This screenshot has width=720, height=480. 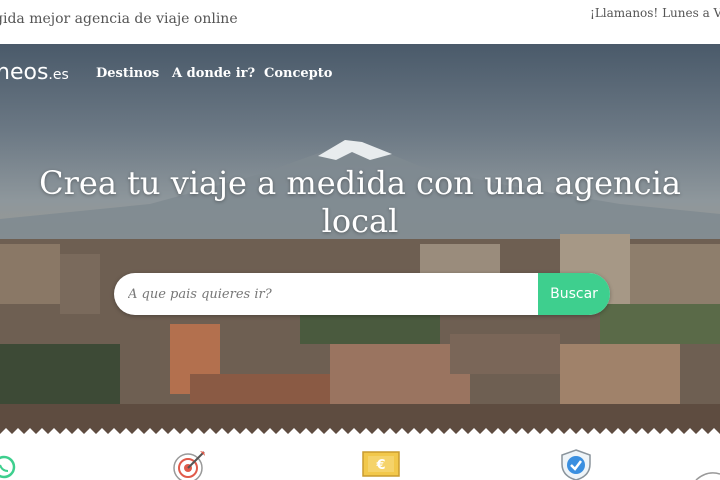 I want to click on tagline: gida mejor agencia de viaje online, so click(x=119, y=19).